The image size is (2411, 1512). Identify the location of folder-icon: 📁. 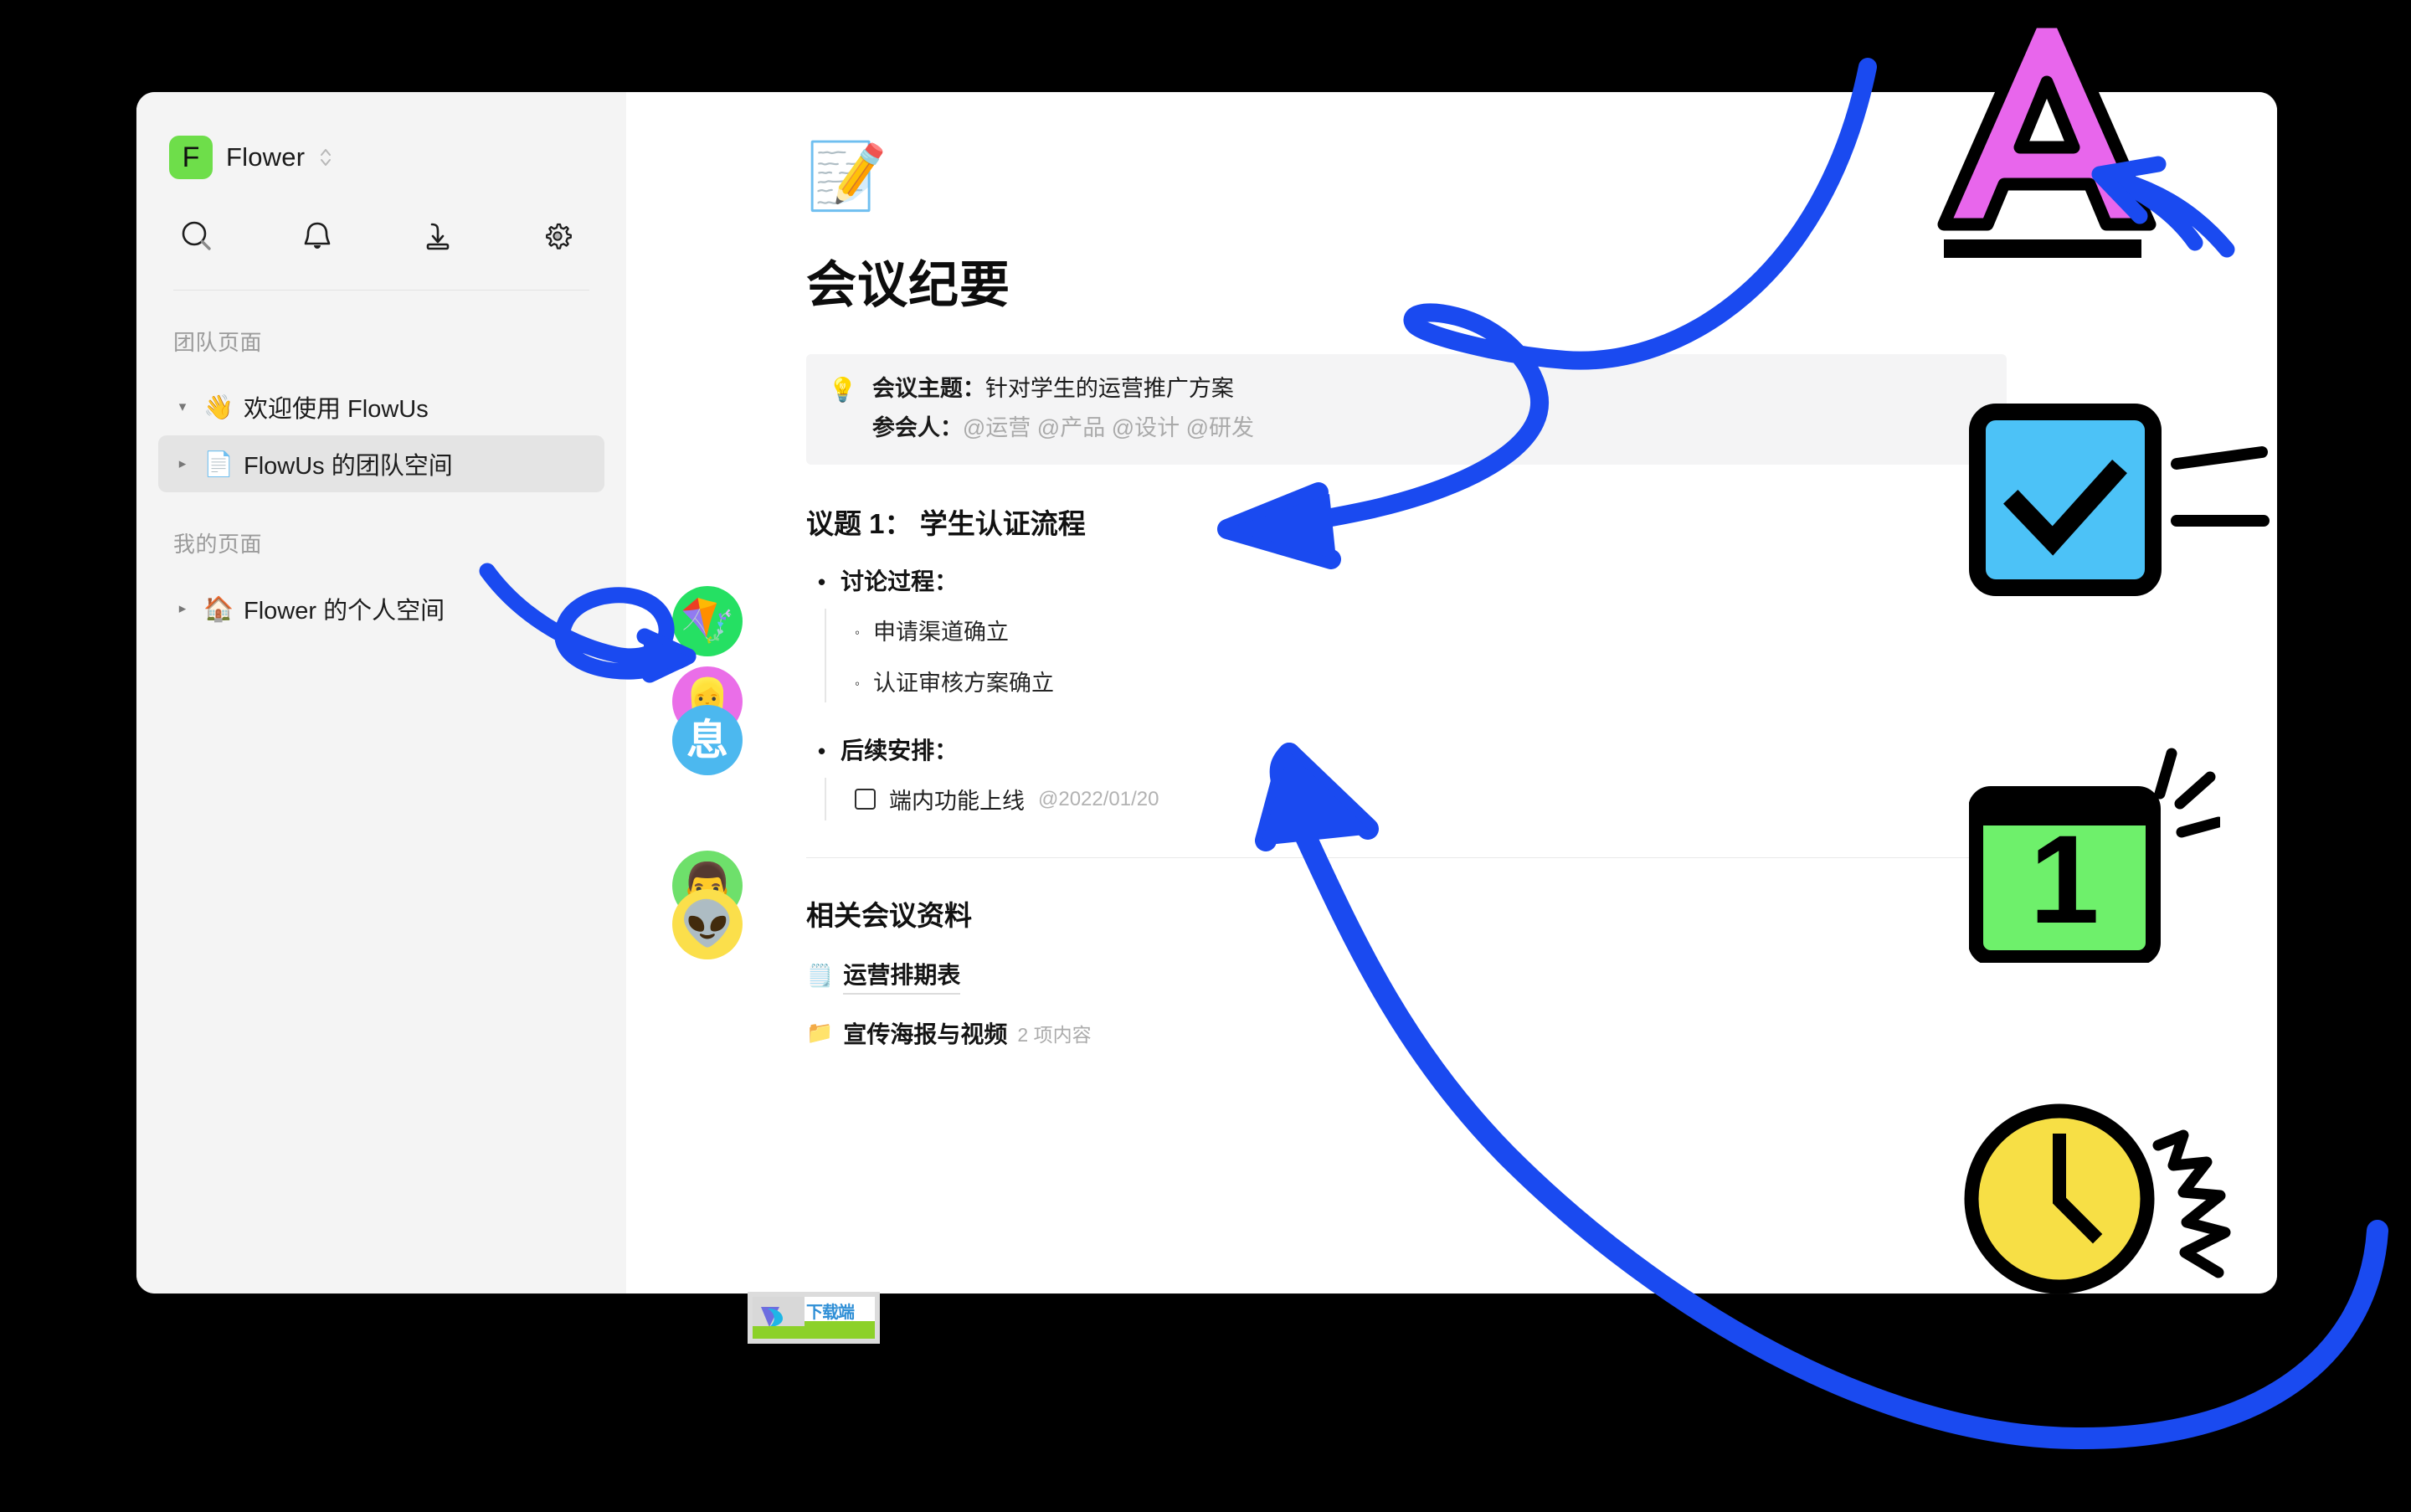
(820, 1034).